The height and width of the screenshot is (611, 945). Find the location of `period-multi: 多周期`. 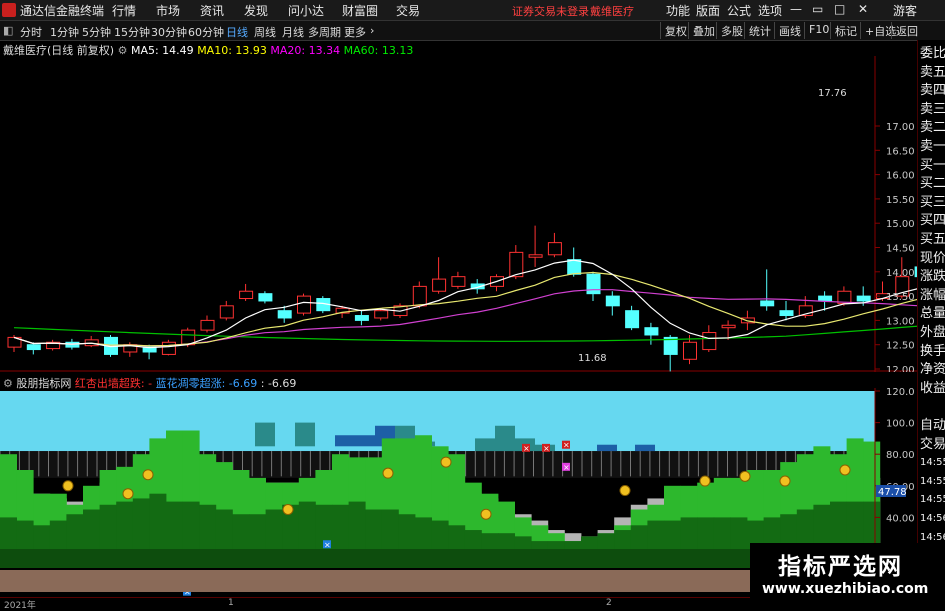

period-multi: 多周期 is located at coordinates (324, 32).